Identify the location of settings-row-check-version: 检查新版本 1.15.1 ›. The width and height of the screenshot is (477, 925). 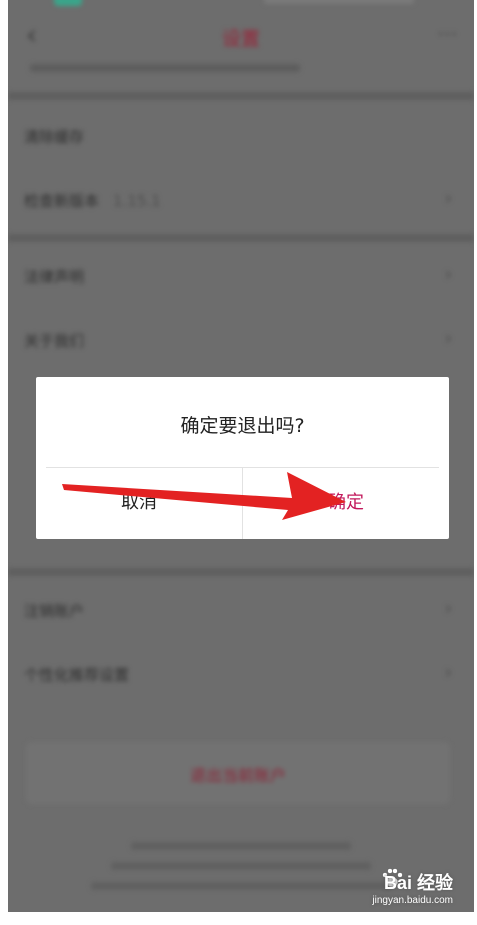
(241, 200).